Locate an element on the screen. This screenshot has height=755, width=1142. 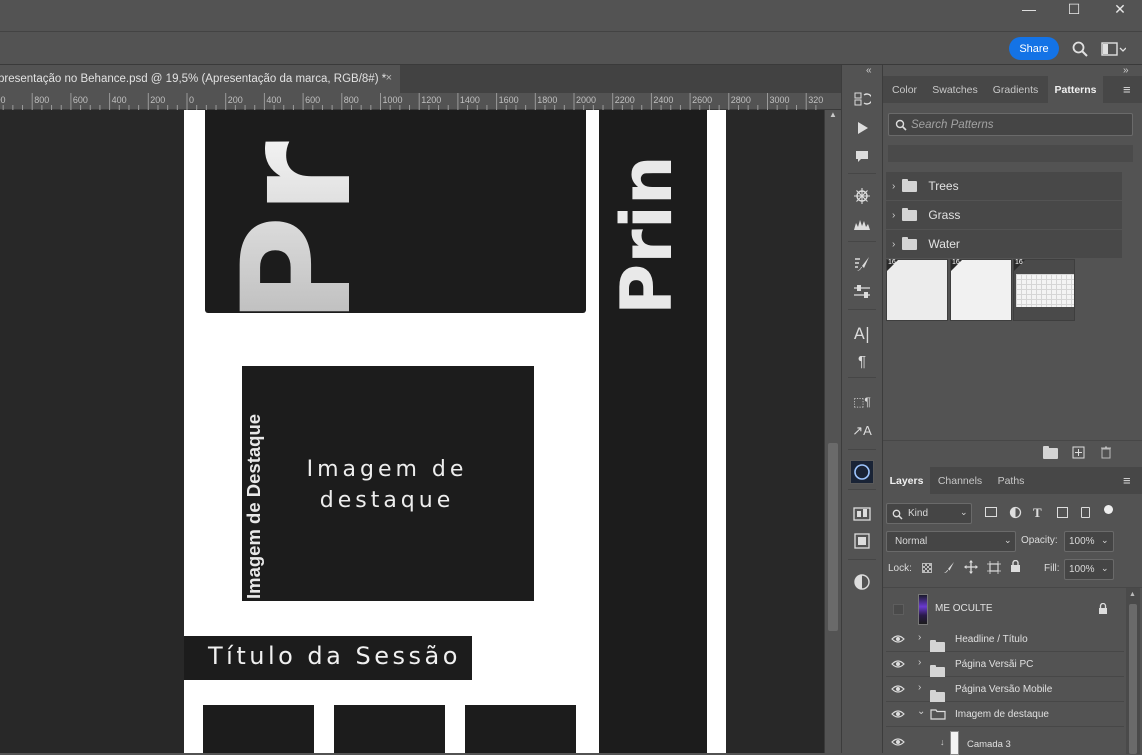
lock-pixels-icon is located at coordinates (949, 567).